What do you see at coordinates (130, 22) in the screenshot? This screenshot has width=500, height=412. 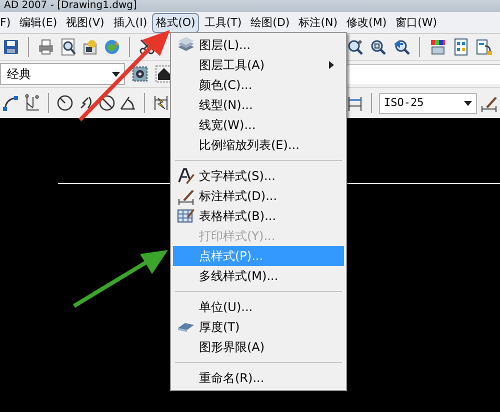 I see `menu-bar-item: 插入(I)` at bounding box center [130, 22].